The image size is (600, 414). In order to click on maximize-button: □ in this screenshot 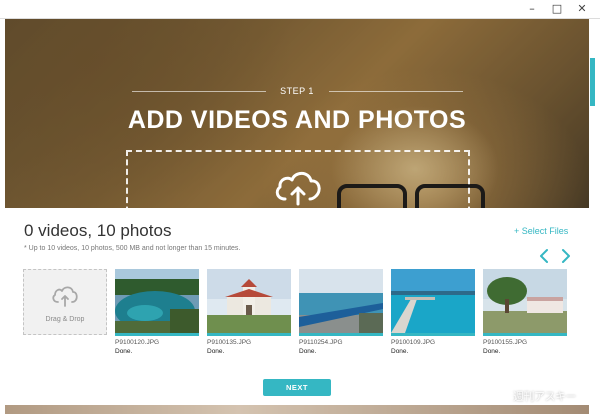, I will do `click(557, 9)`.